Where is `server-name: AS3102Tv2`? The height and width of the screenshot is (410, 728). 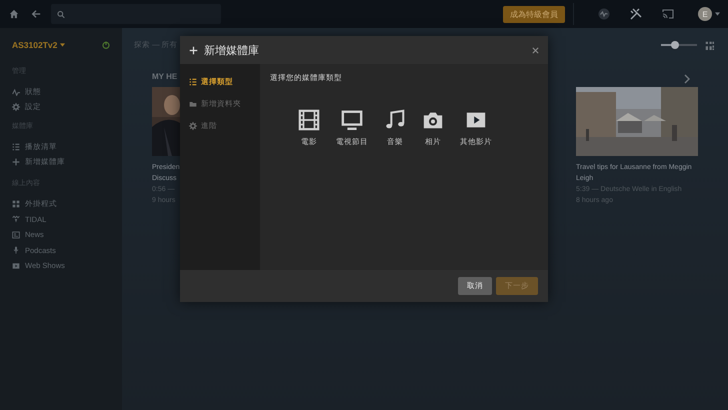
server-name: AS3102Tv2 is located at coordinates (35, 45).